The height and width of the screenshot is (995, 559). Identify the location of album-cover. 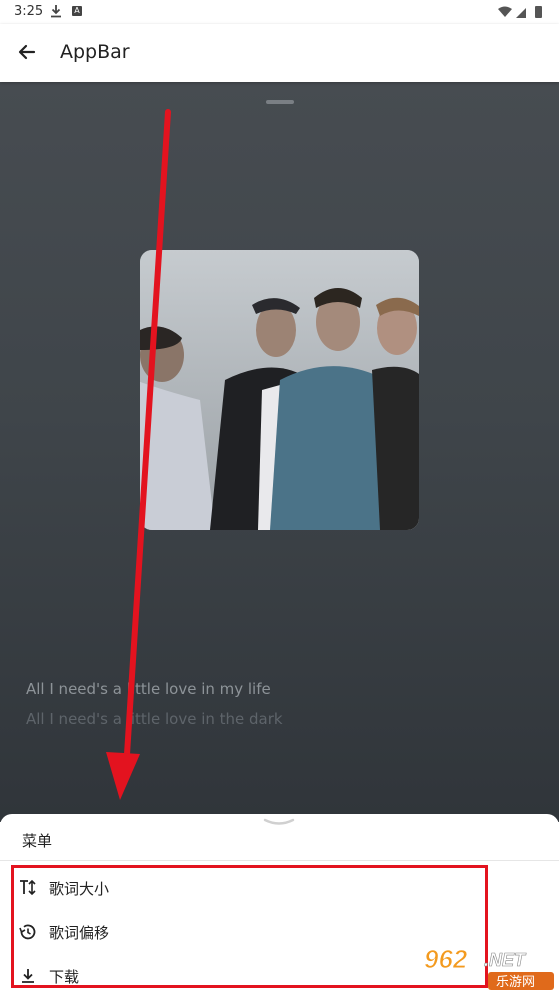
(279, 390).